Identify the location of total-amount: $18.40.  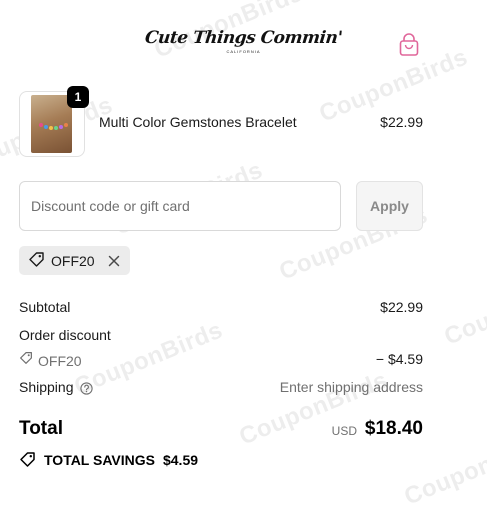
(393, 428).